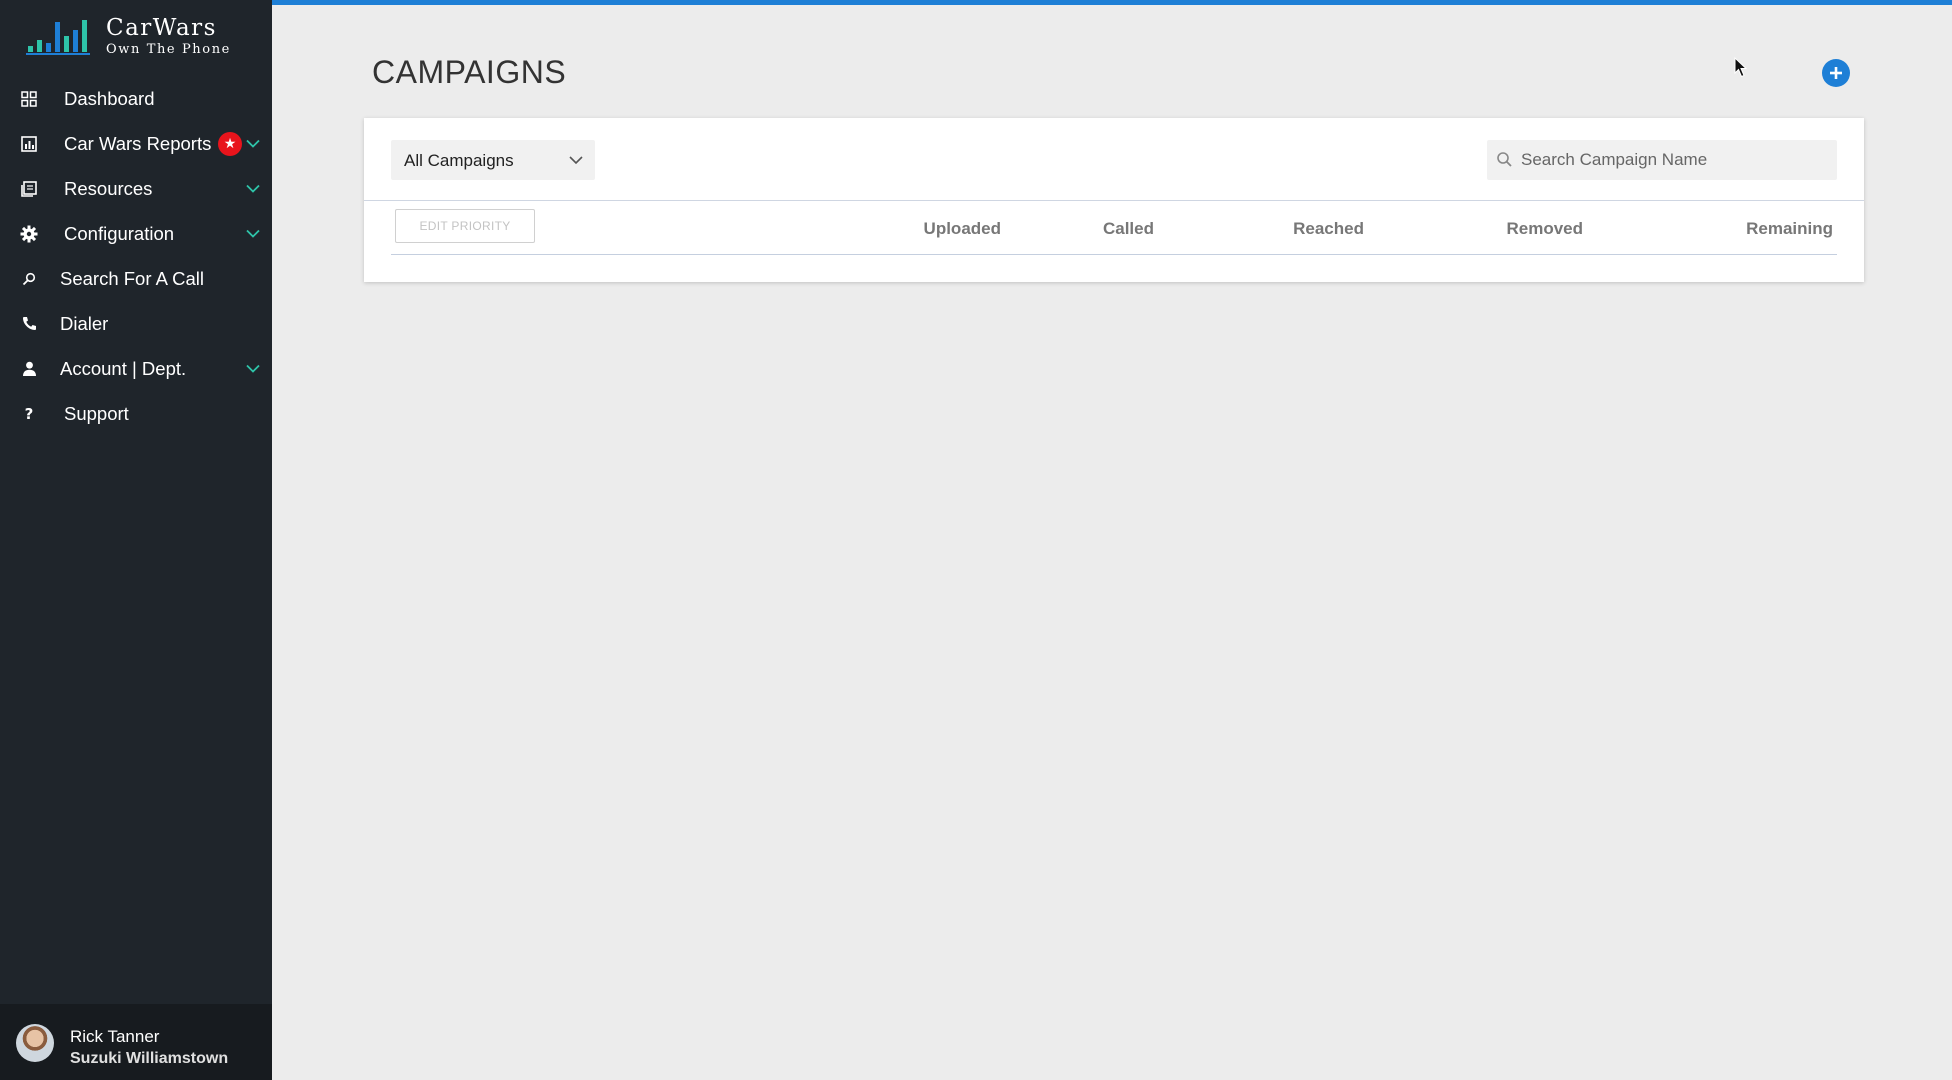  I want to click on sidebar-item-search-for-a-call: Search For A Call, so click(136, 278).